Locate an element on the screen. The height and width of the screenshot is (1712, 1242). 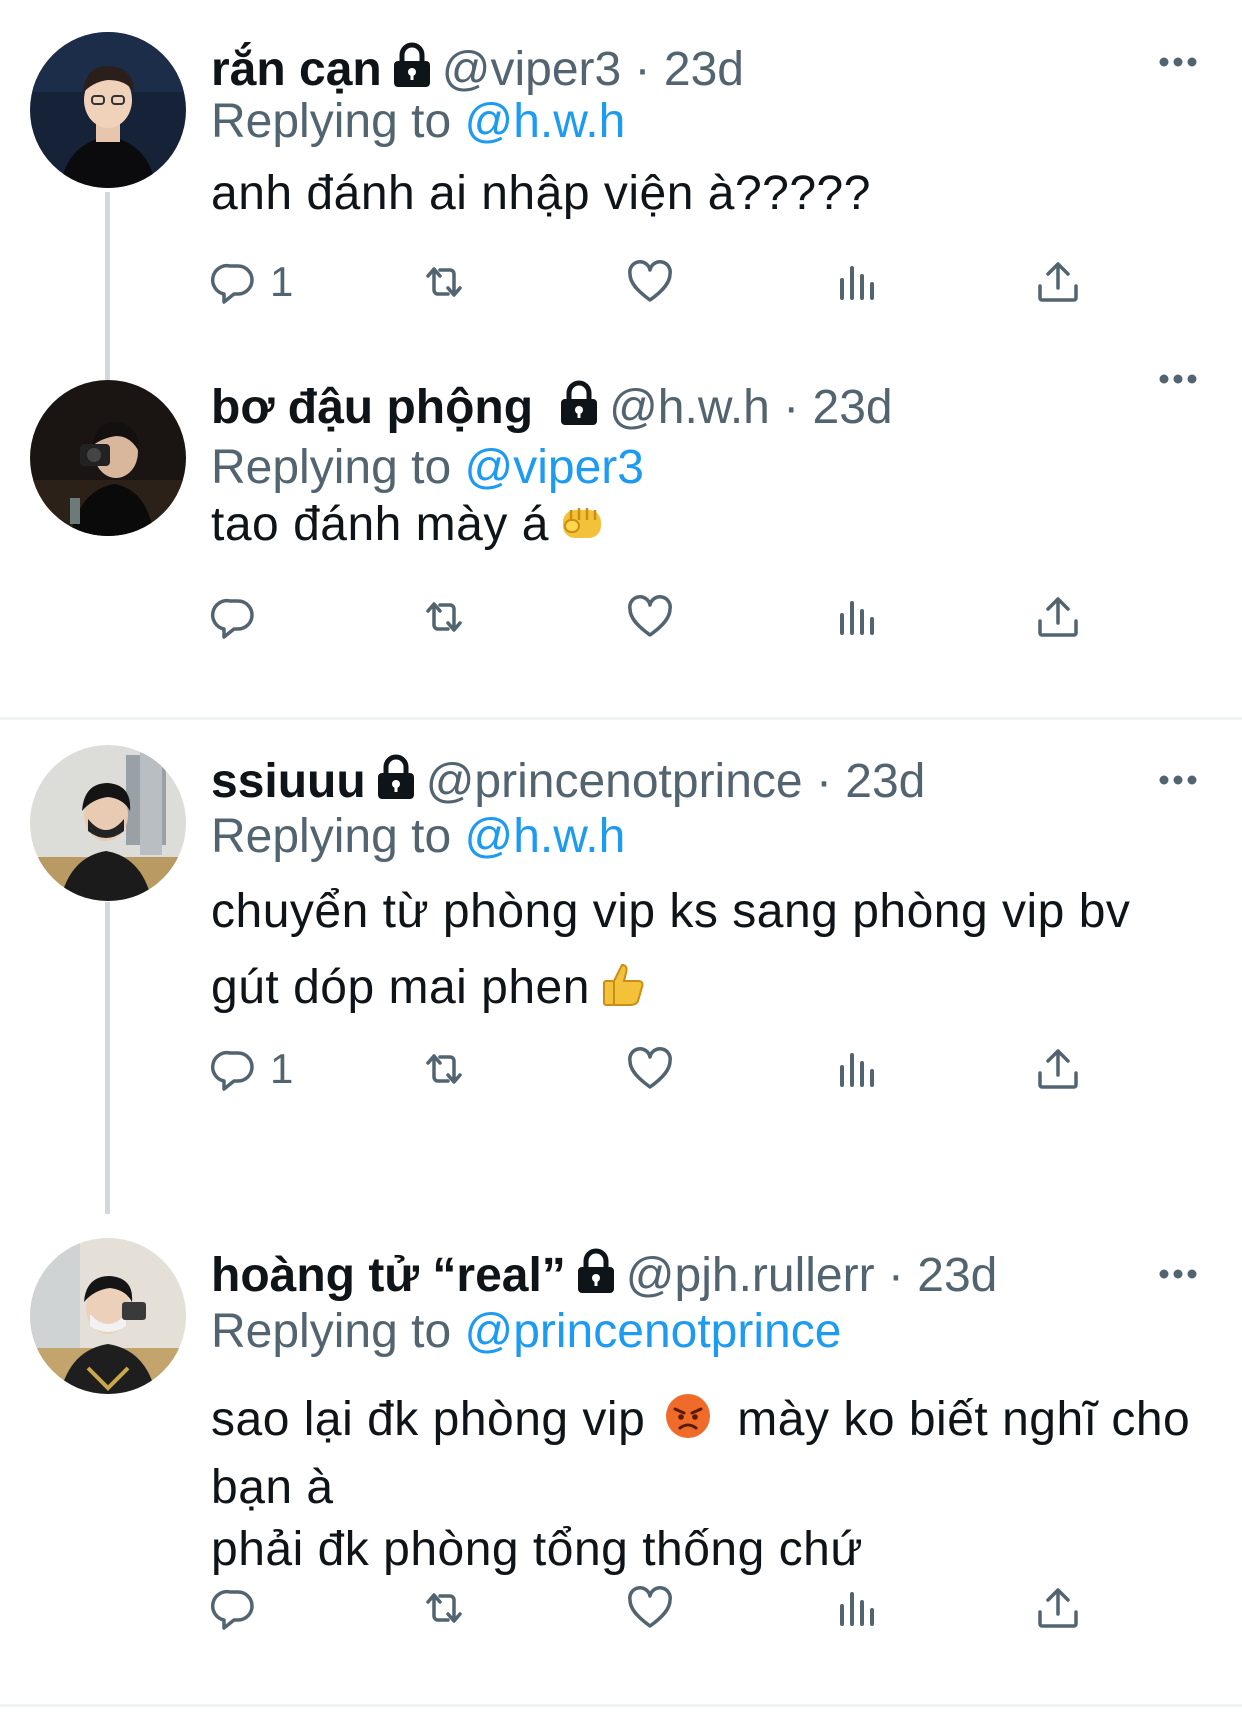
tweet-text: anh đánh ai nhập viện à????? is located at coordinates (706, 194).